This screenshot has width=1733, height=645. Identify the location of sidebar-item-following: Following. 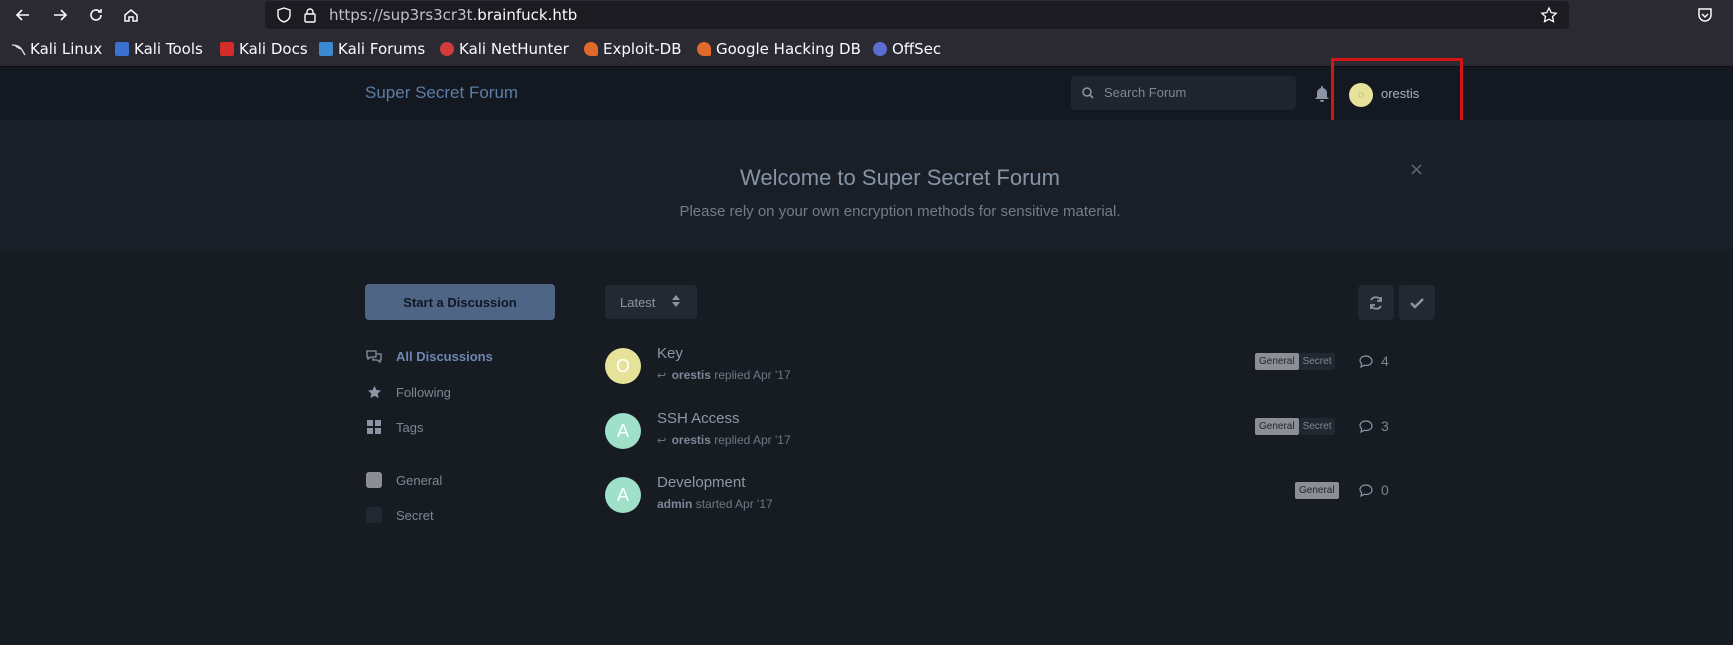
(408, 392).